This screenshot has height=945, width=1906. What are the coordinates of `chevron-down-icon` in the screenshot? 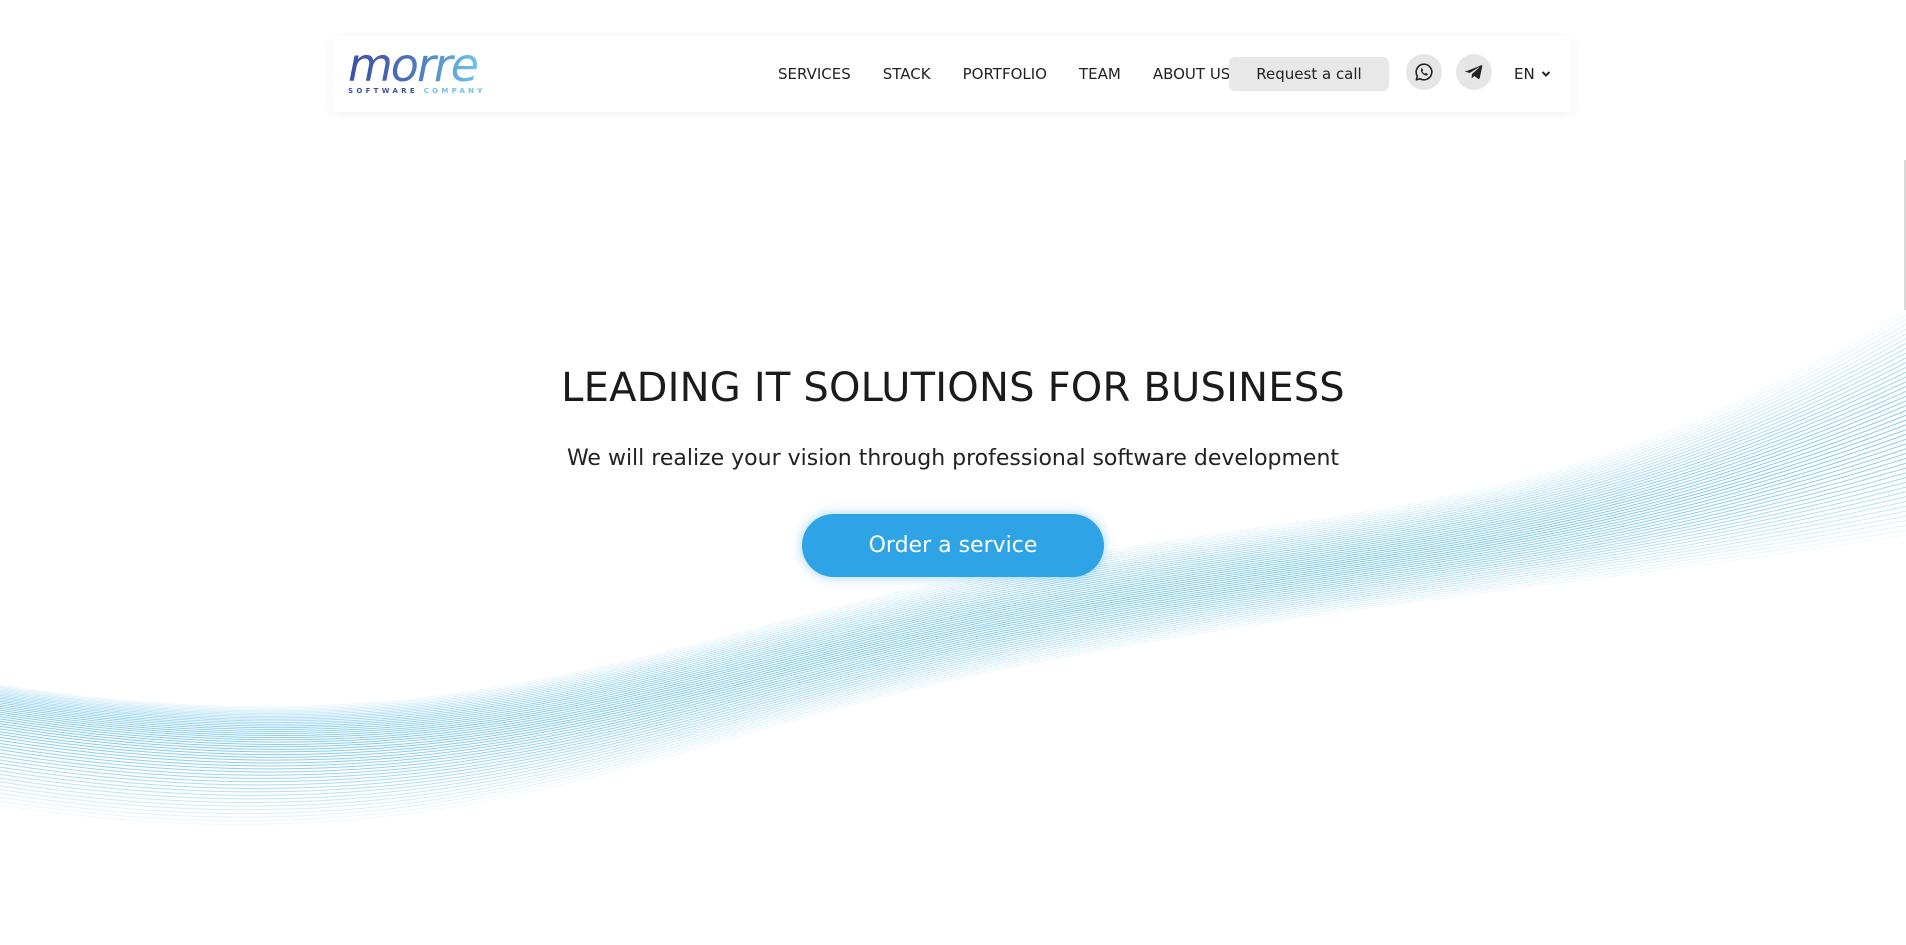 It's located at (1545, 74).